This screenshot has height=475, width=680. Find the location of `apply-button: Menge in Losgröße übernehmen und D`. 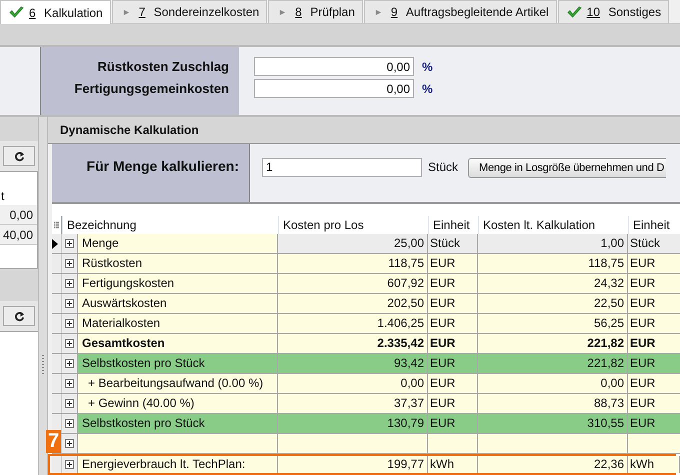

apply-button: Menge in Losgröße übernehmen und D is located at coordinates (567, 168).